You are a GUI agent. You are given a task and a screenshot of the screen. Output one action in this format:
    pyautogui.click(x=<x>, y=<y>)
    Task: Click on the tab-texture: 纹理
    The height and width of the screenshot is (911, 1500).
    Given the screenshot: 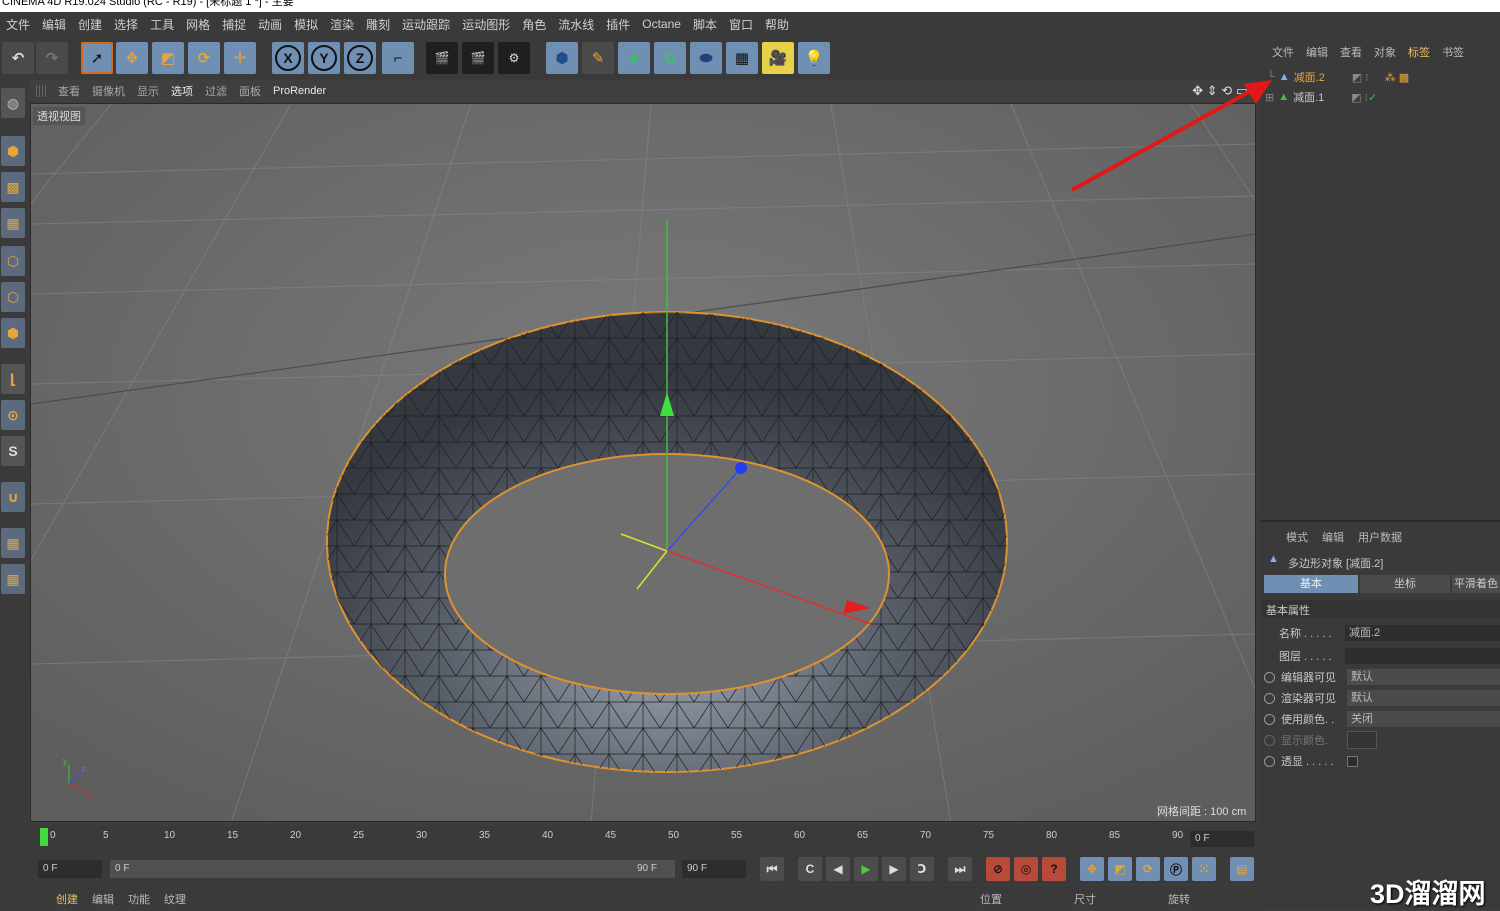 What is the action you would take?
    pyautogui.click(x=175, y=899)
    